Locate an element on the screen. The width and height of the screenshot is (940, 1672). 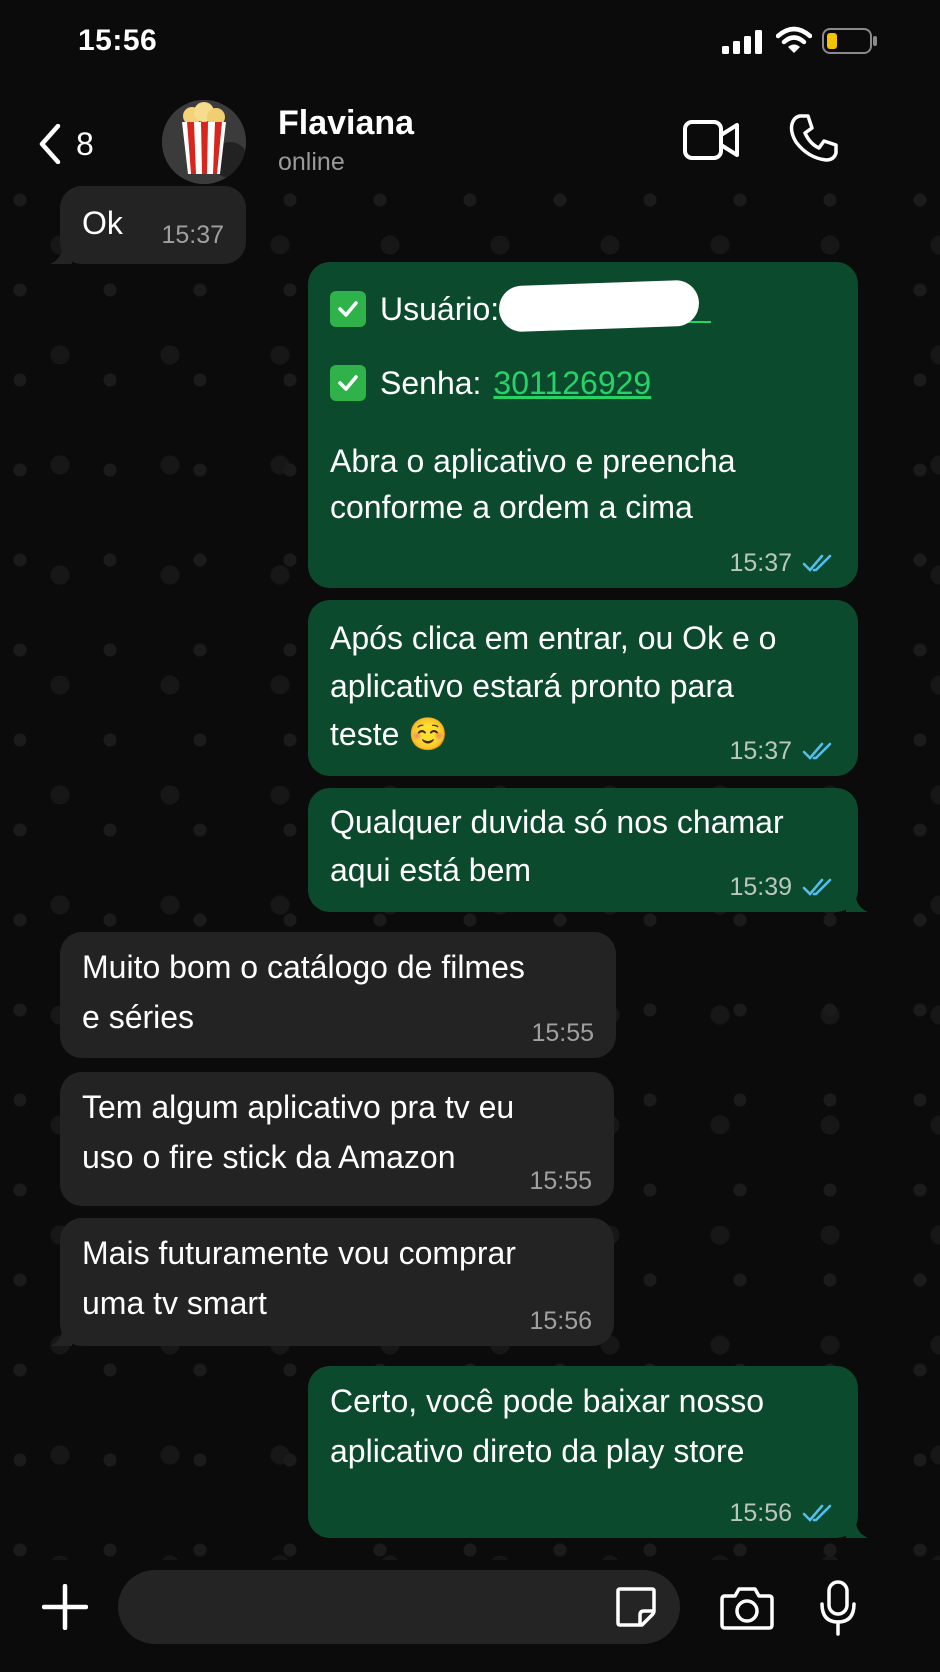
redaction-mark is located at coordinates (599, 306).